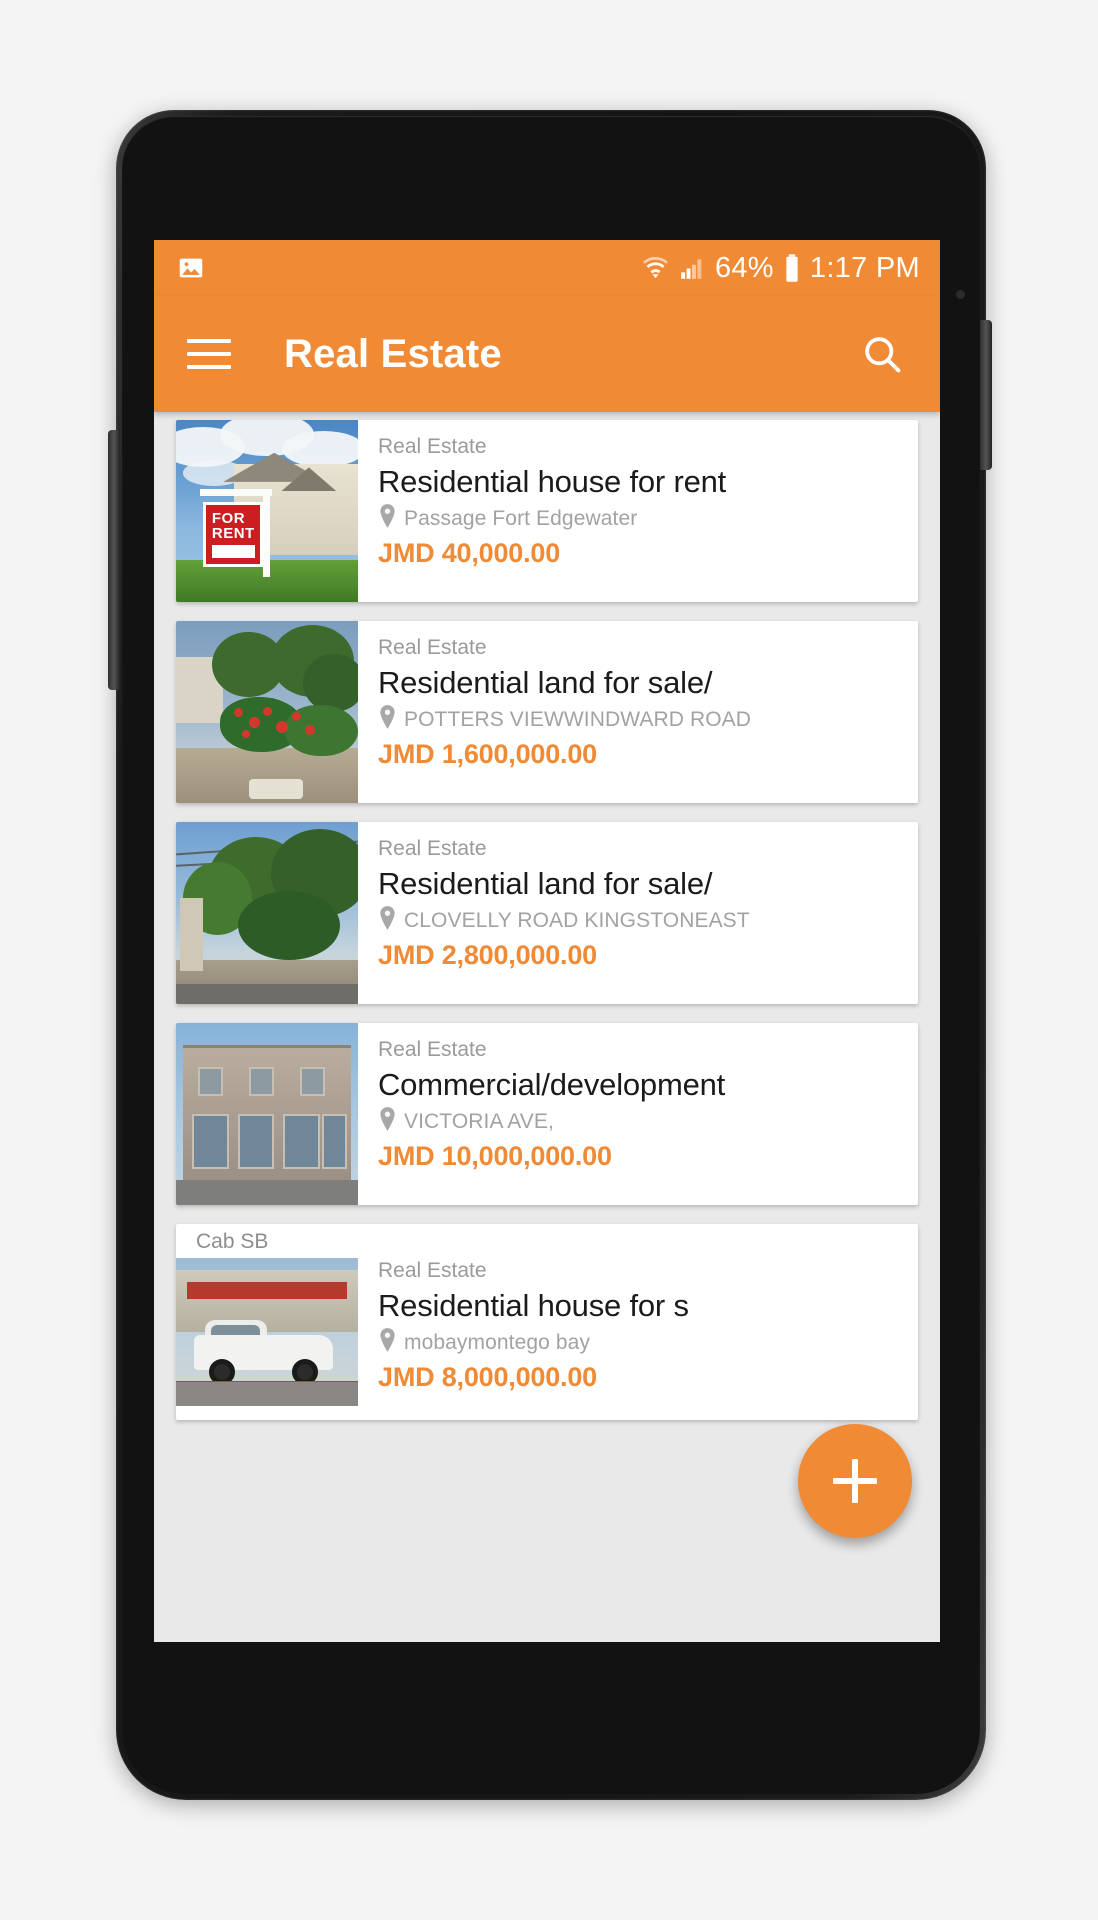  I want to click on status-bar: 64% 1:17 PM, so click(547, 268).